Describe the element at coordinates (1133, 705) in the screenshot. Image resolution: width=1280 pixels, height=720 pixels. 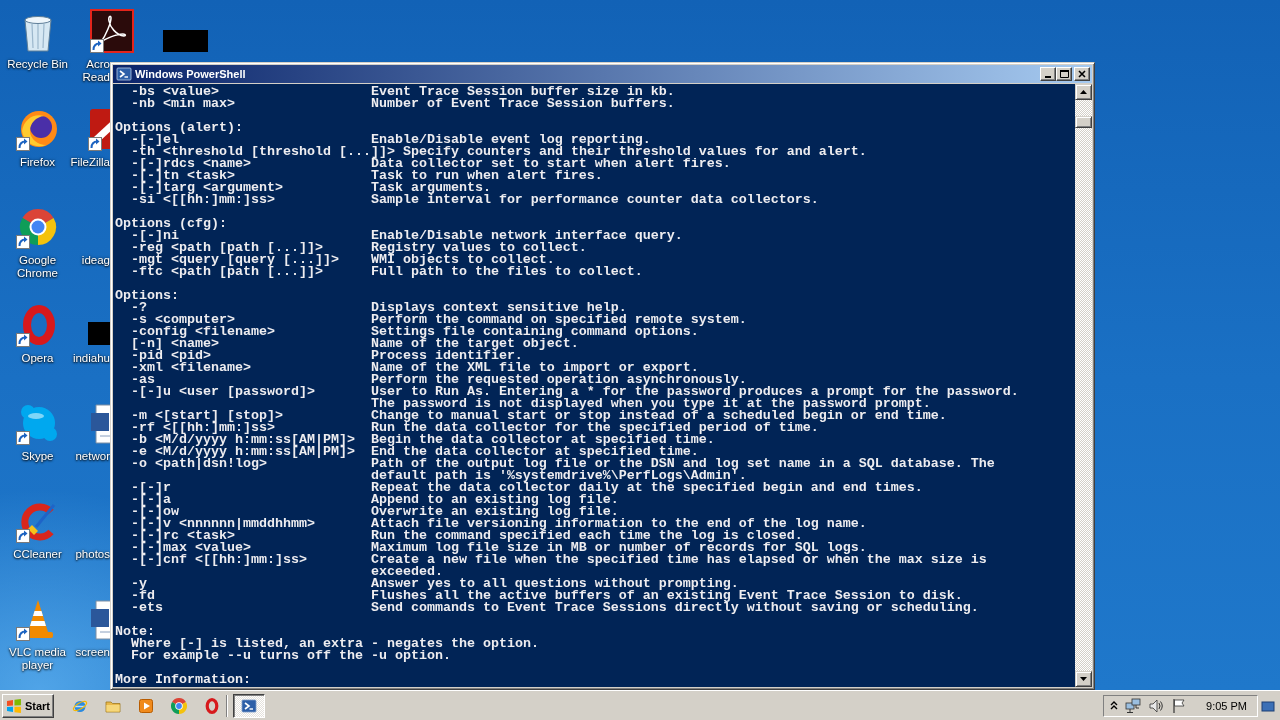
I see `network-icon` at that location.